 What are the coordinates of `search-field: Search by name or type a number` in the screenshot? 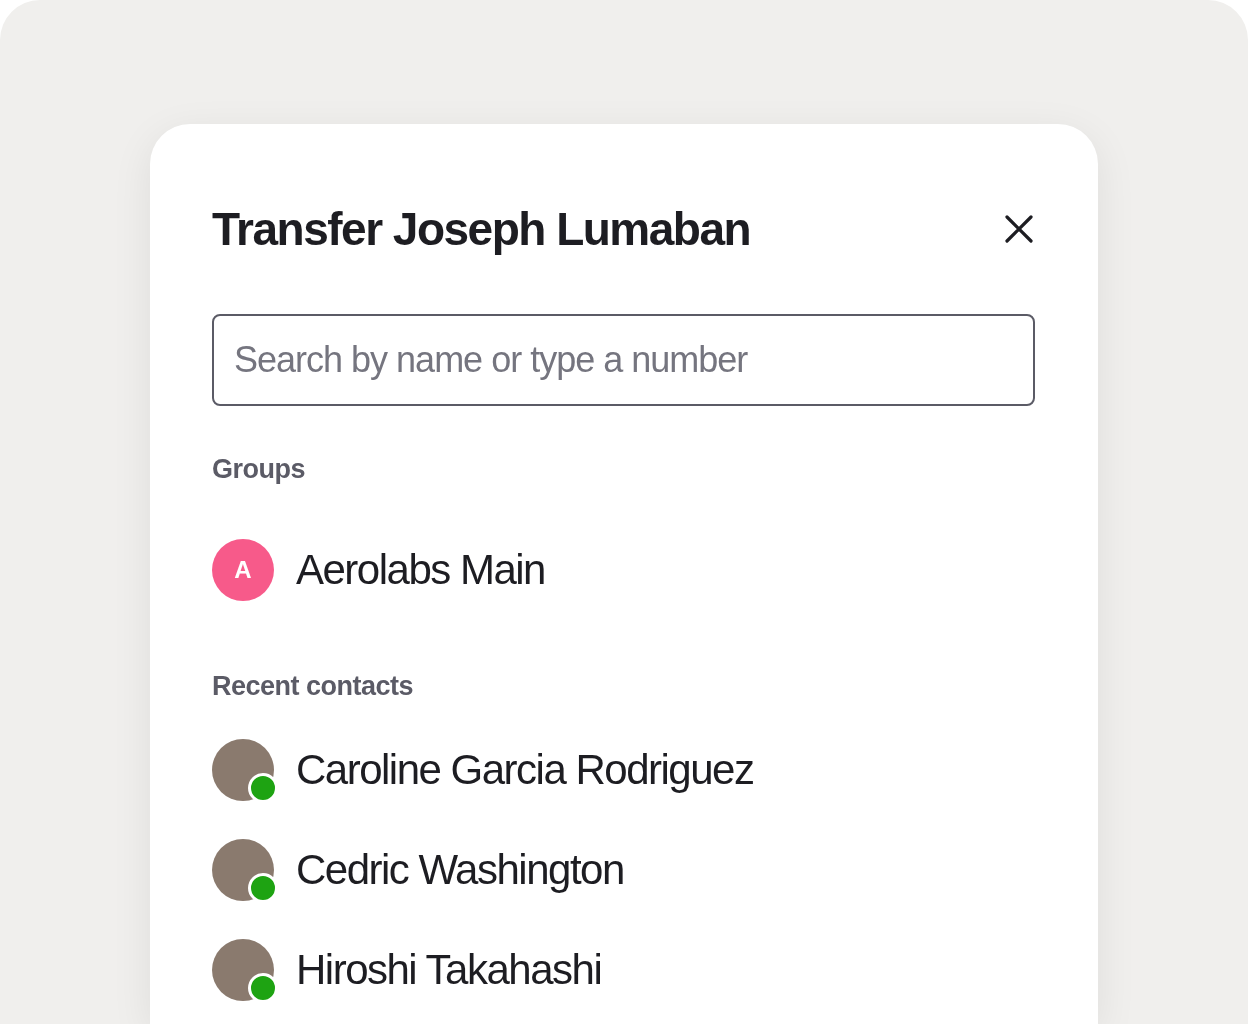 It's located at (623, 360).